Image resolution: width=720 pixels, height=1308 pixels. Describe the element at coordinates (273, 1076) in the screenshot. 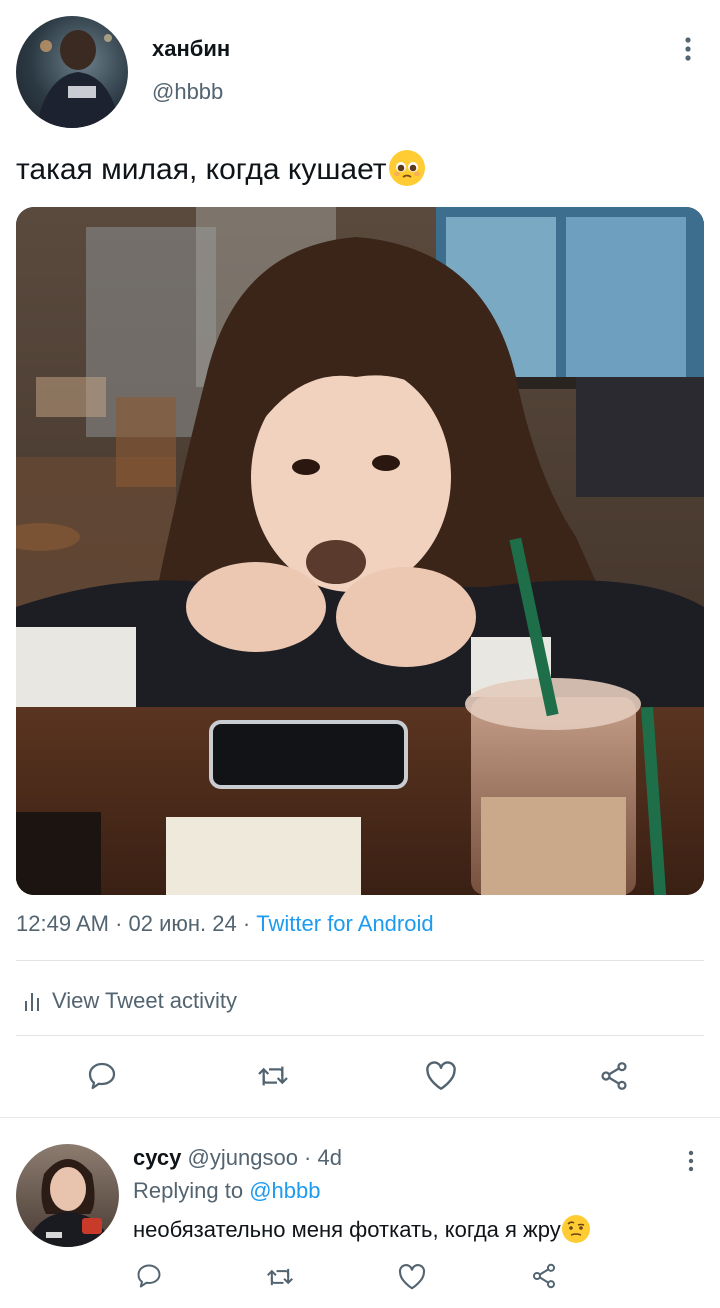

I see `retweet-icon` at that location.